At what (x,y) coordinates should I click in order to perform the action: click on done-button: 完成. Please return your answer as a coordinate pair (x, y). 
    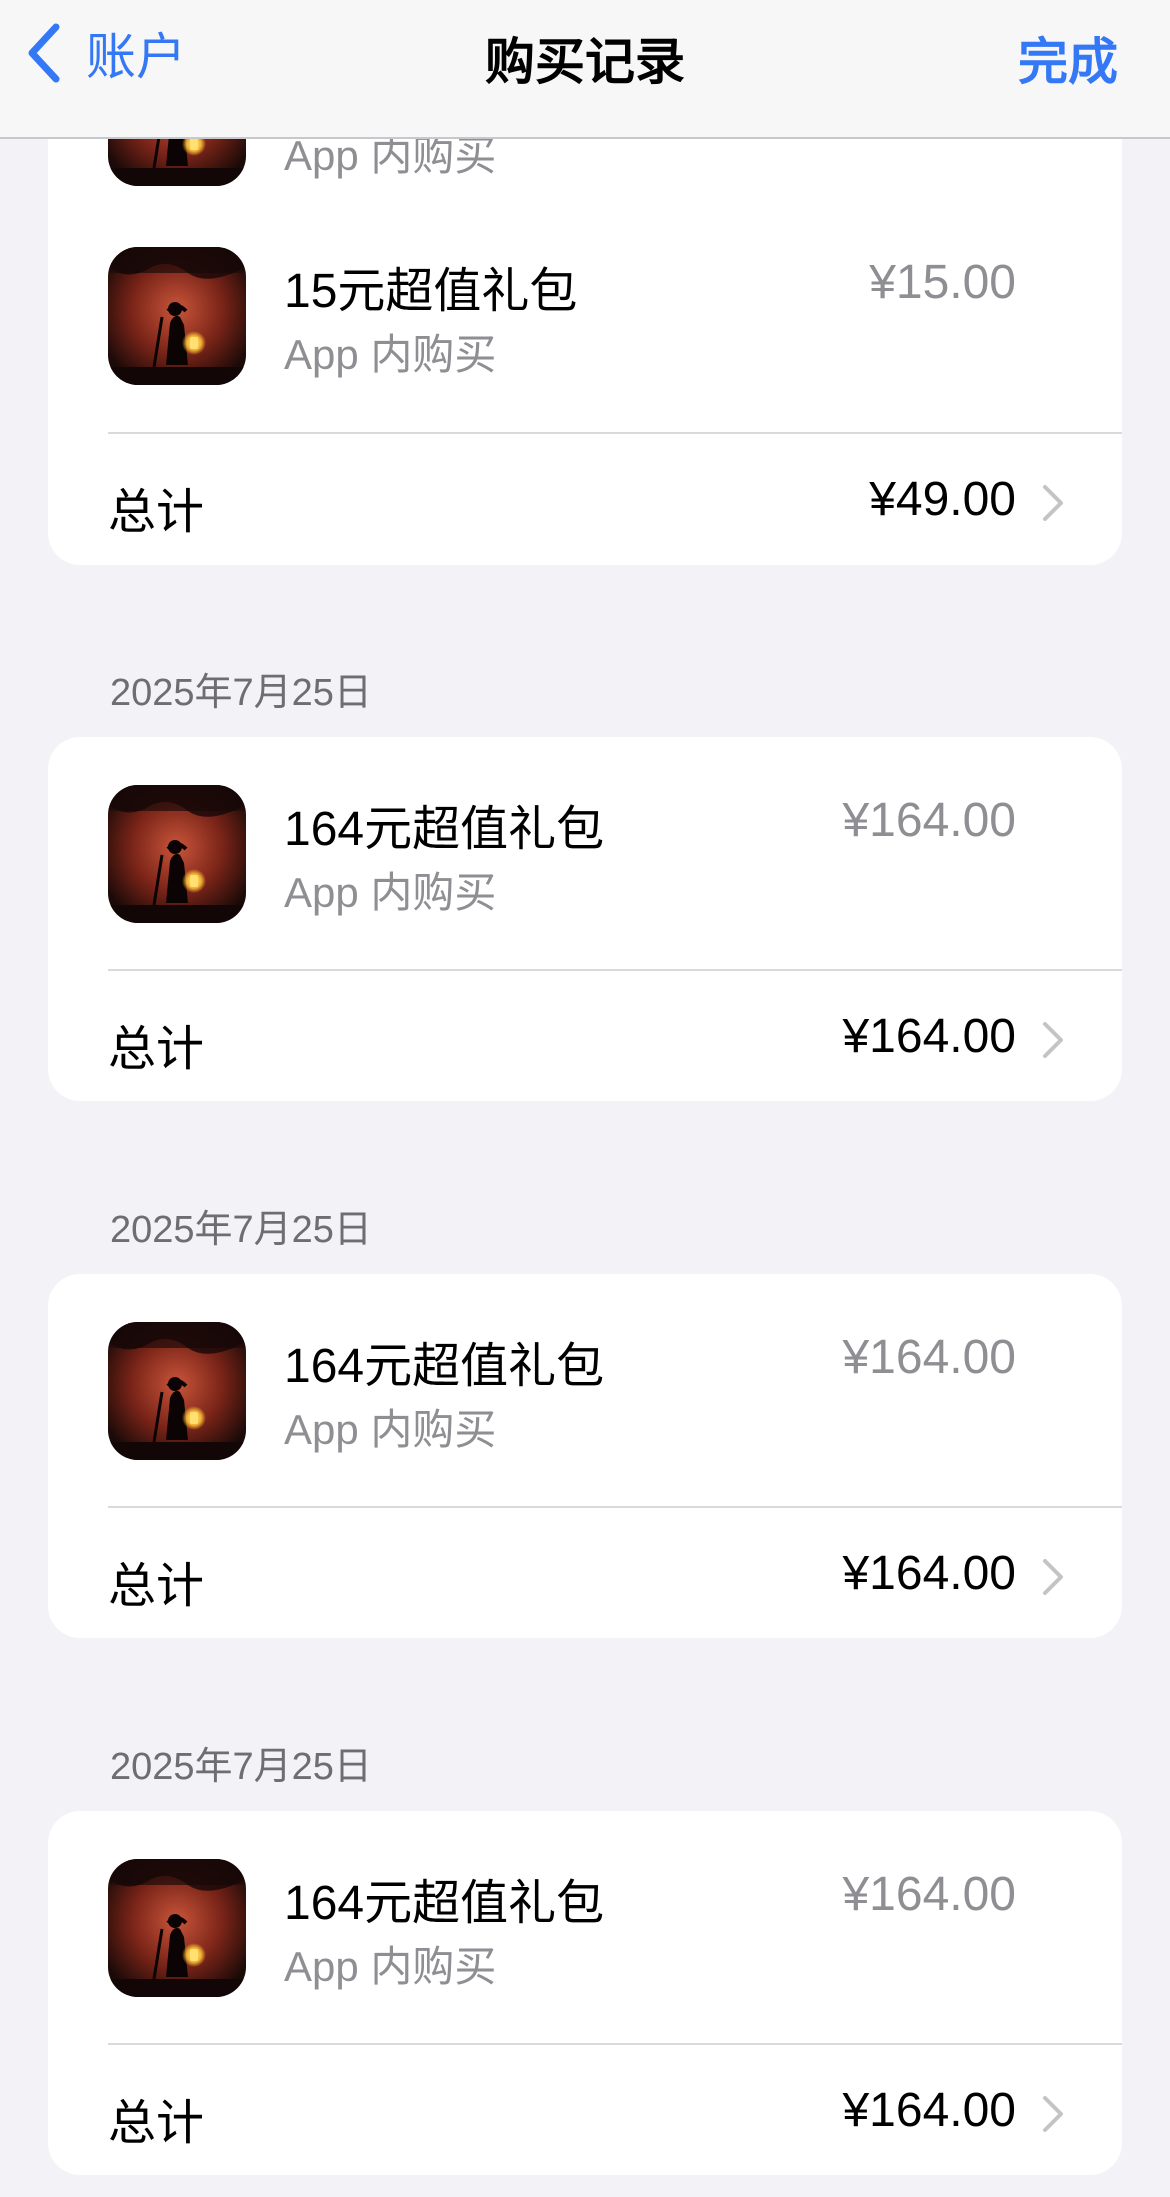
    Looking at the image, I should click on (1068, 58).